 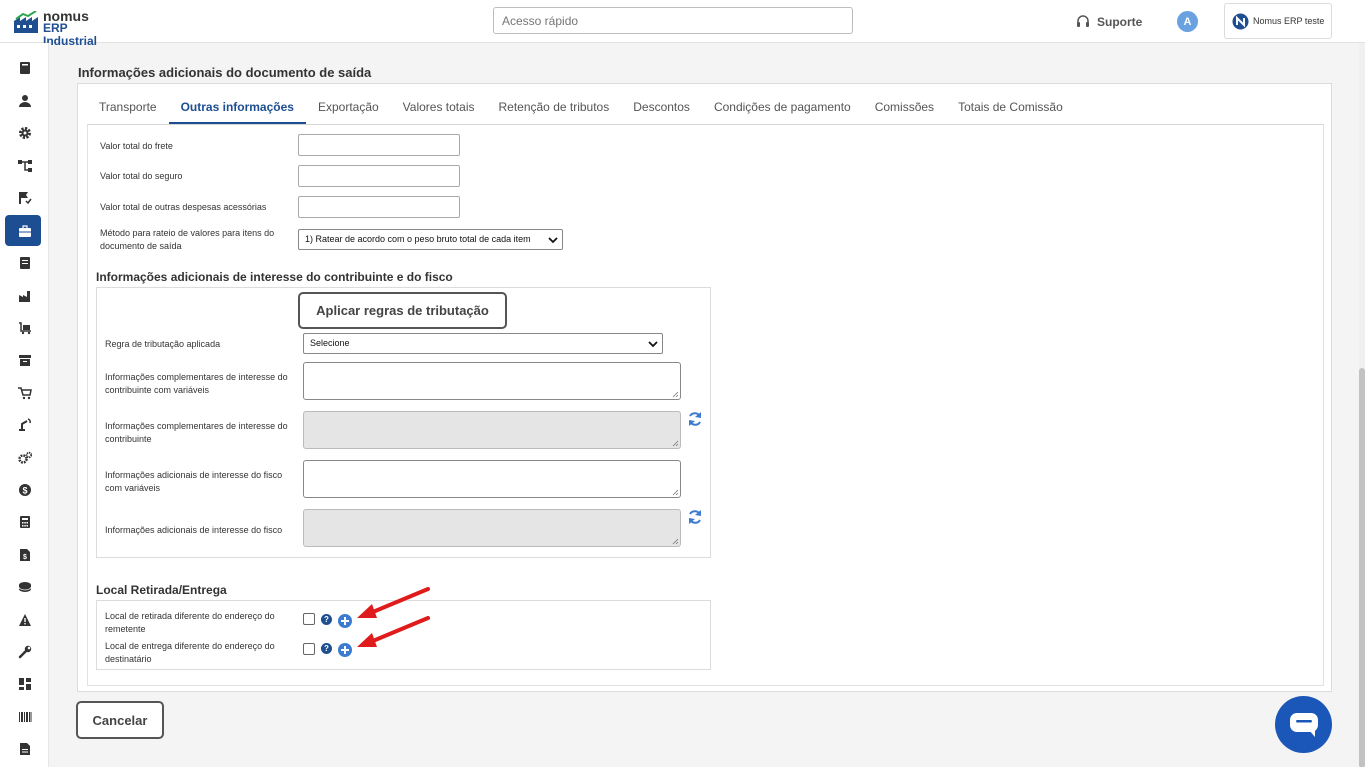 What do you see at coordinates (379, 207) in the screenshot?
I see `despesas-input` at bounding box center [379, 207].